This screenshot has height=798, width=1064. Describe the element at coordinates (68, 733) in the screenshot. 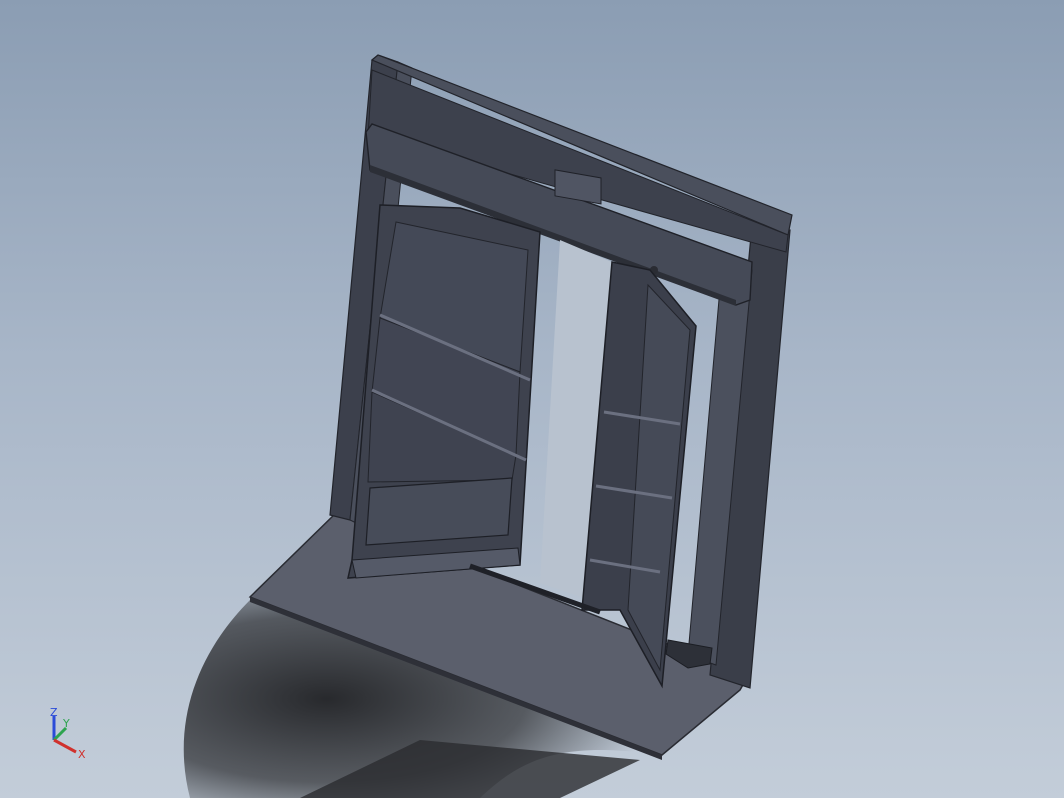

I see `coordinate-triad: Z Y X` at that location.